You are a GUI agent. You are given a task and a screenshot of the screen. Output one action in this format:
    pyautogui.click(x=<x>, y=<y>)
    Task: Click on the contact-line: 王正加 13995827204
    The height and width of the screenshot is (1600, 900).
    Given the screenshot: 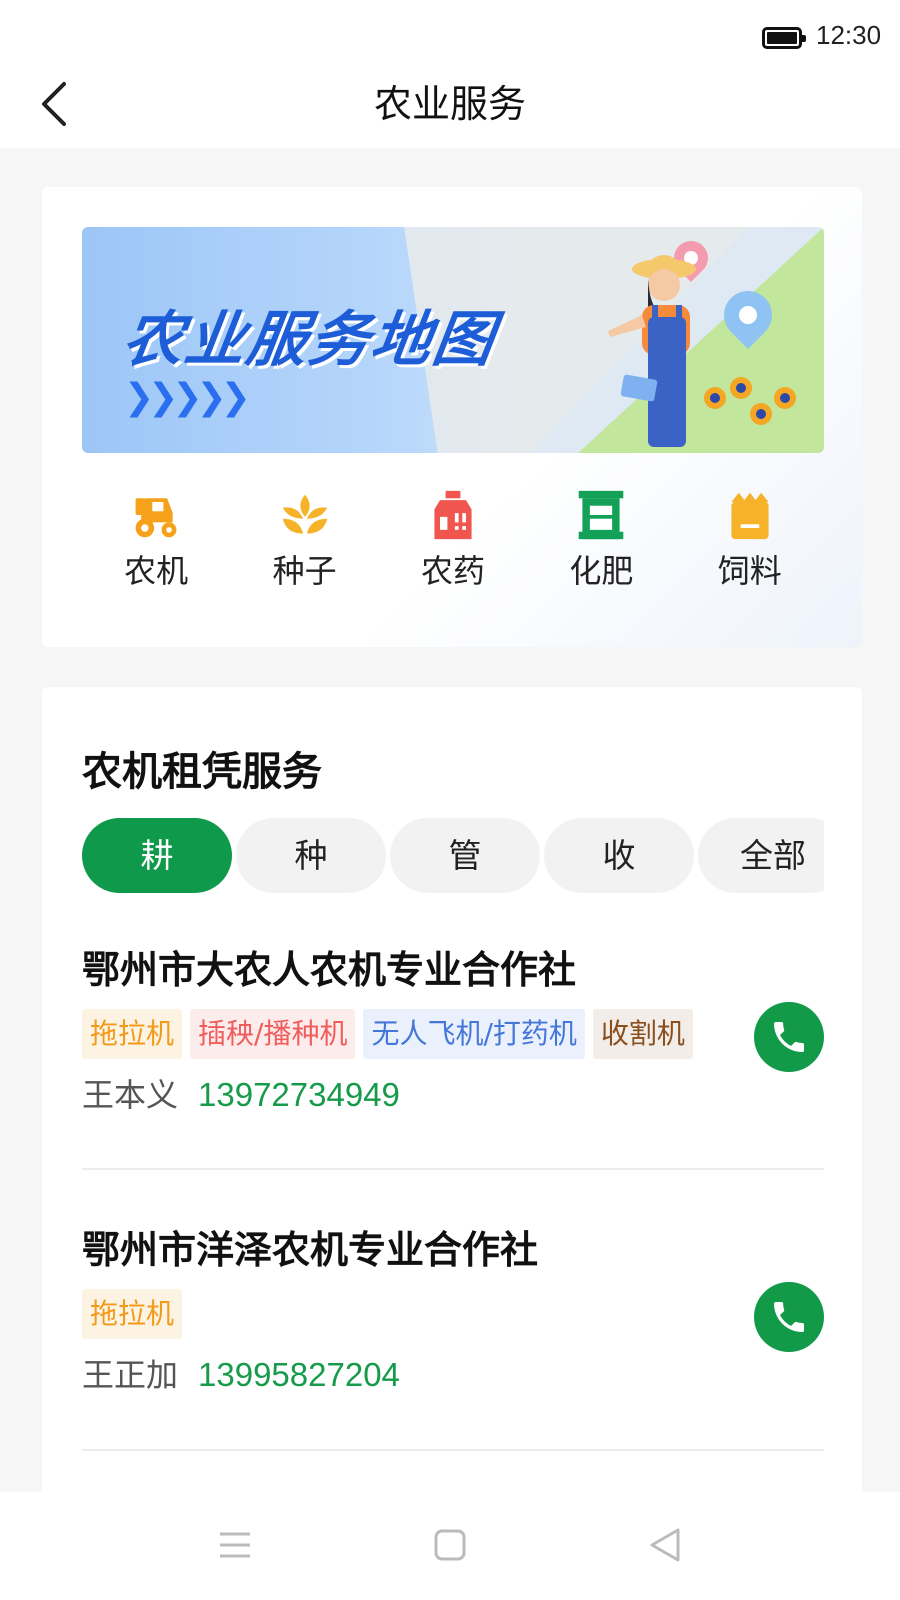 What is the action you would take?
    pyautogui.click(x=453, y=1375)
    